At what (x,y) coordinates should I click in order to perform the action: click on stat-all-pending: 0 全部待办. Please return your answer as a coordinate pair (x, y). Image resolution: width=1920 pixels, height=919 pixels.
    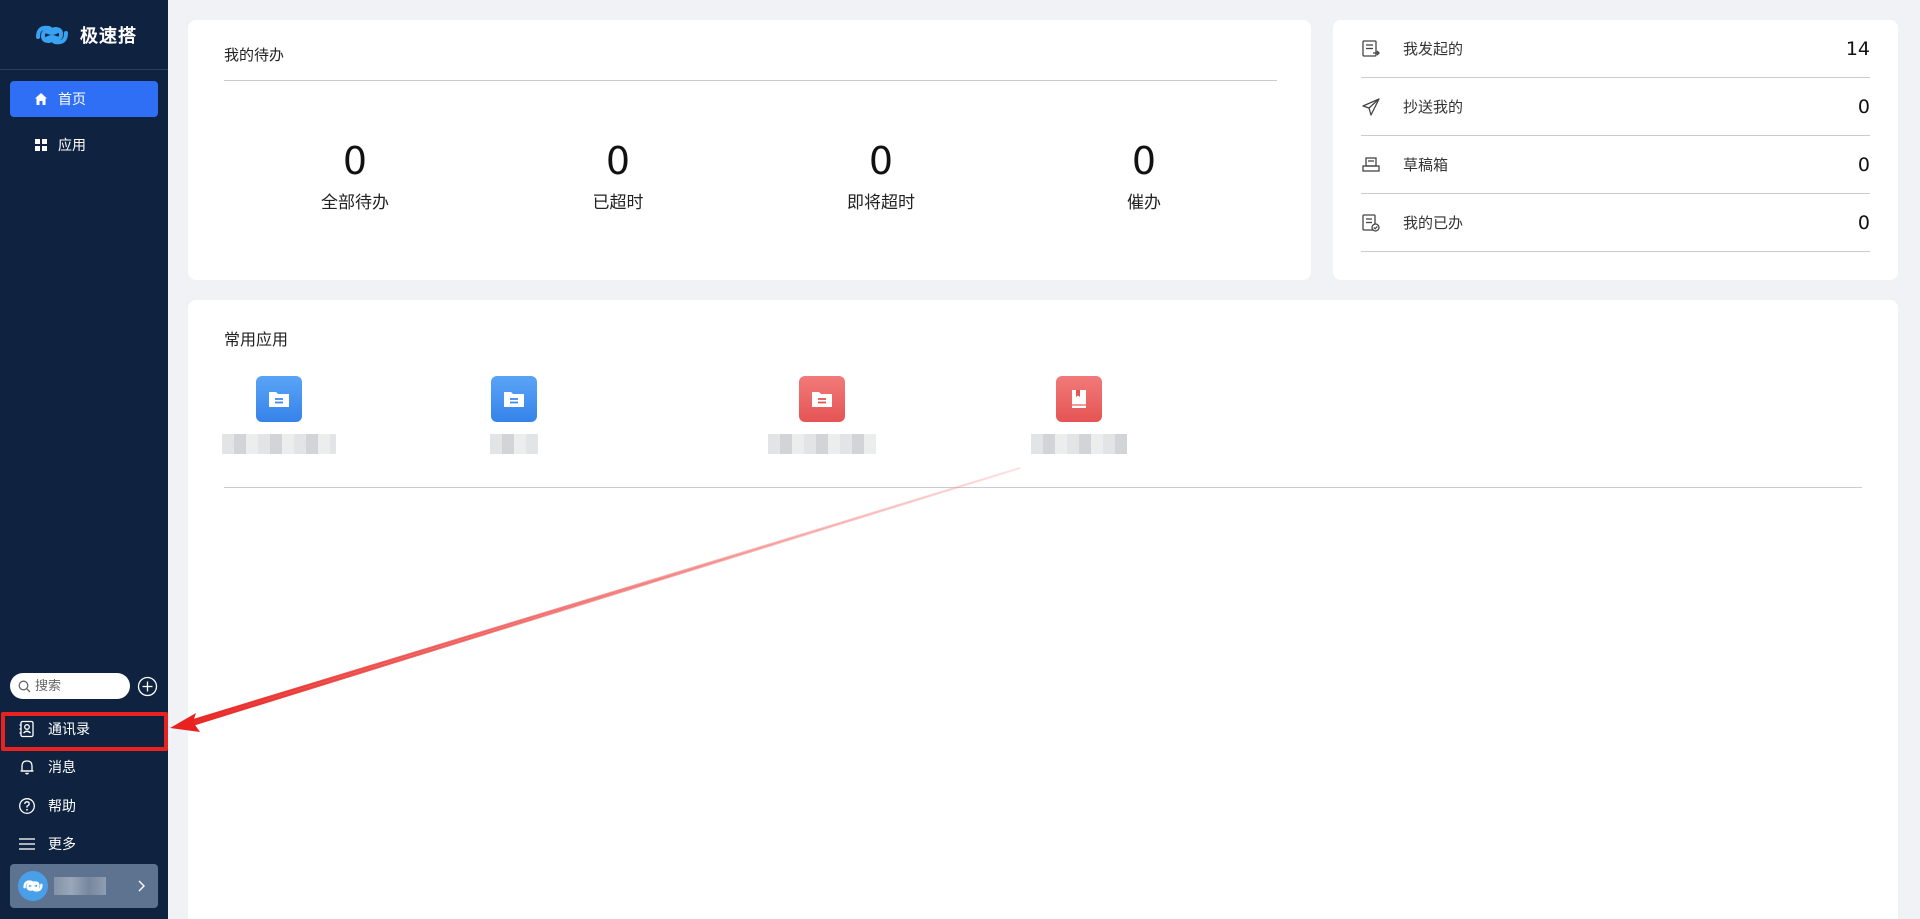
    Looking at the image, I should click on (355, 175).